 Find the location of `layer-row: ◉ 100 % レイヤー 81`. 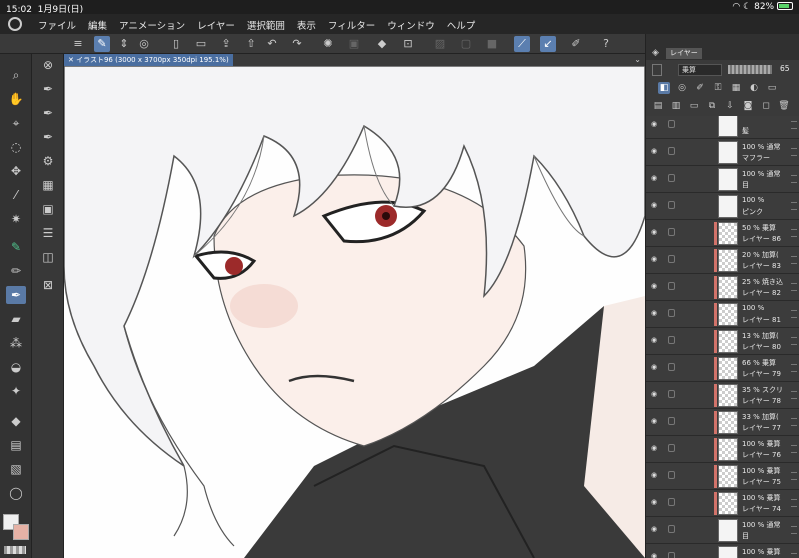

layer-row: ◉ 100 % レイヤー 81 is located at coordinates (722, 314).